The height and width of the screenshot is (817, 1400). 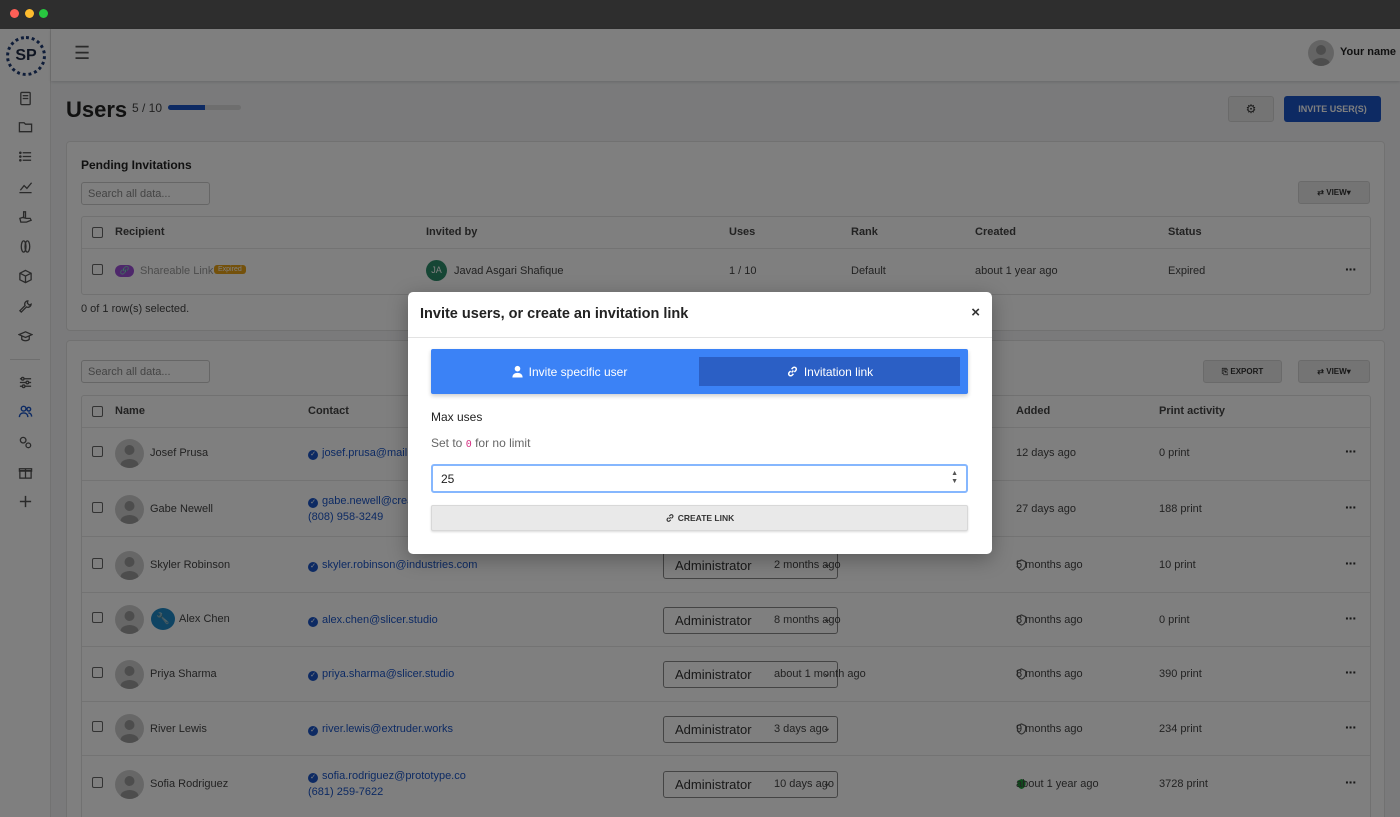 What do you see at coordinates (457, 417) in the screenshot?
I see `max-uses-label: Max uses` at bounding box center [457, 417].